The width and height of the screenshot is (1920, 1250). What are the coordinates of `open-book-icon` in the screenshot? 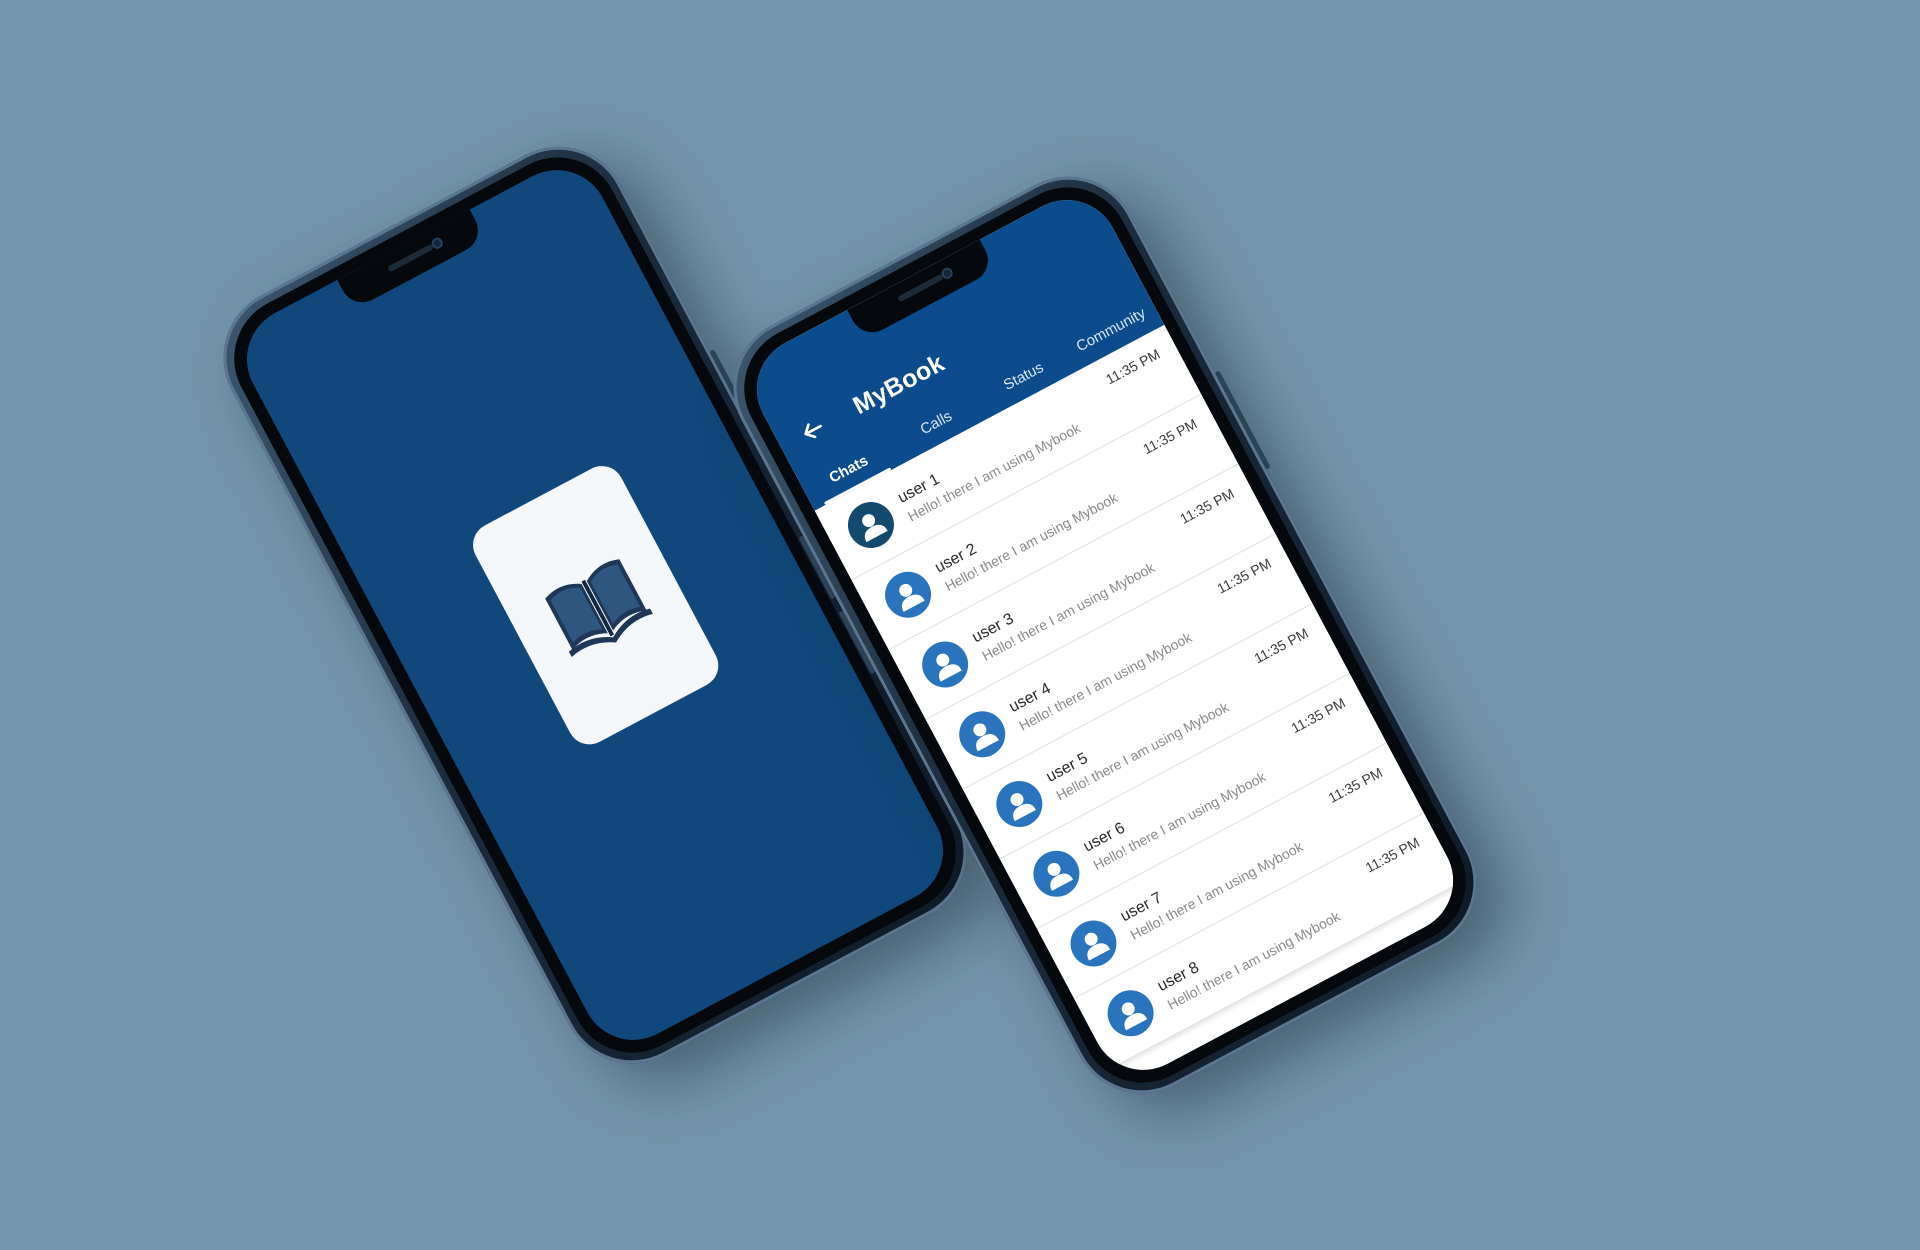 It's located at (598, 608).